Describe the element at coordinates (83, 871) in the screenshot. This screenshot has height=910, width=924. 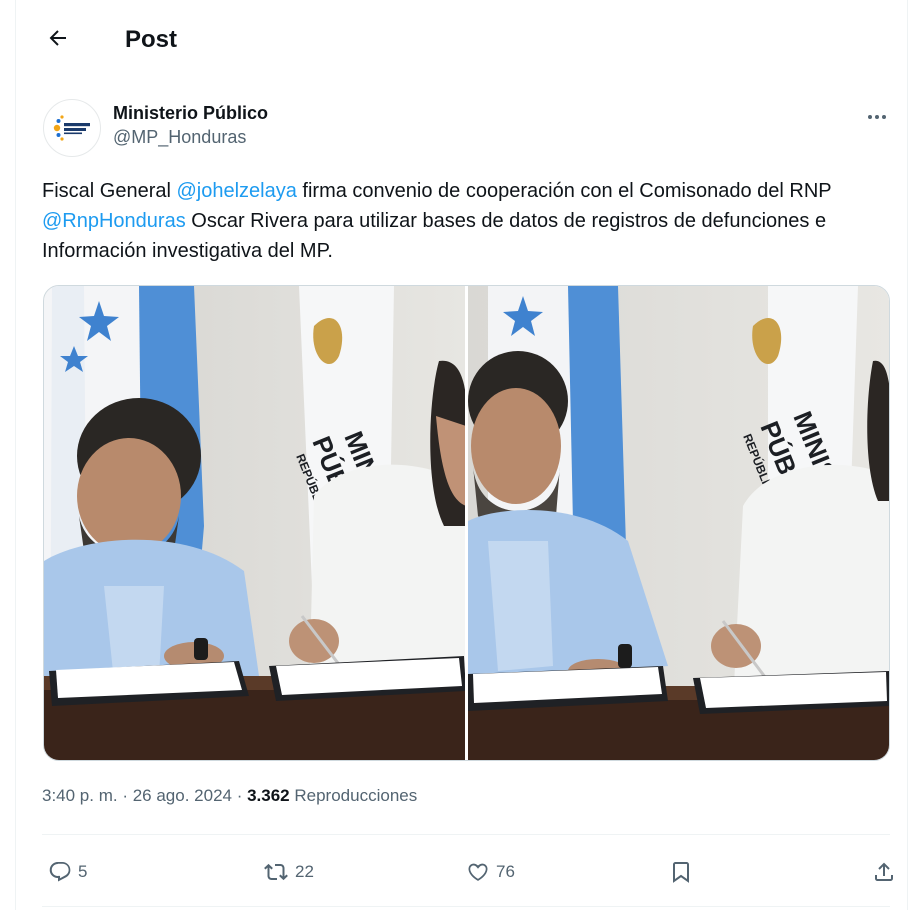
I see `reply-count: 5` at that location.